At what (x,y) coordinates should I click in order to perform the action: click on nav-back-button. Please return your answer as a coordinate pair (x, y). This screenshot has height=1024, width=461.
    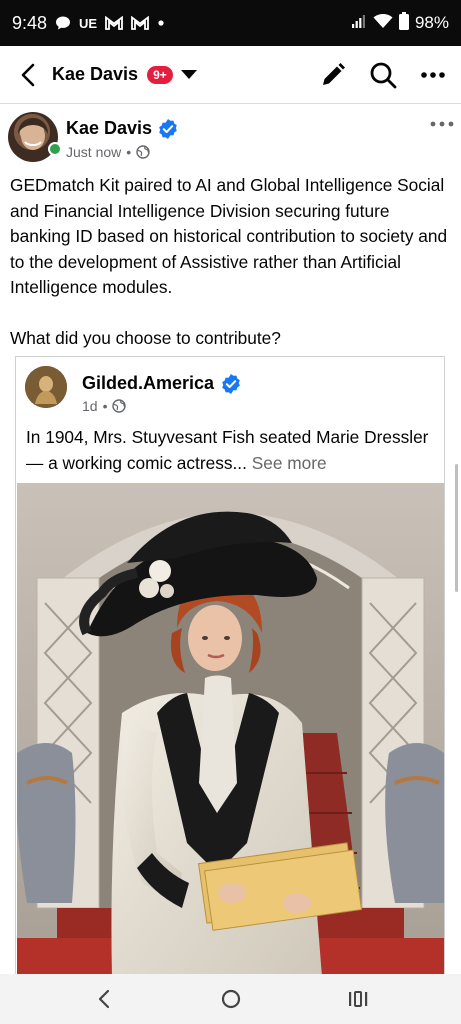
    Looking at the image, I should click on (104, 999).